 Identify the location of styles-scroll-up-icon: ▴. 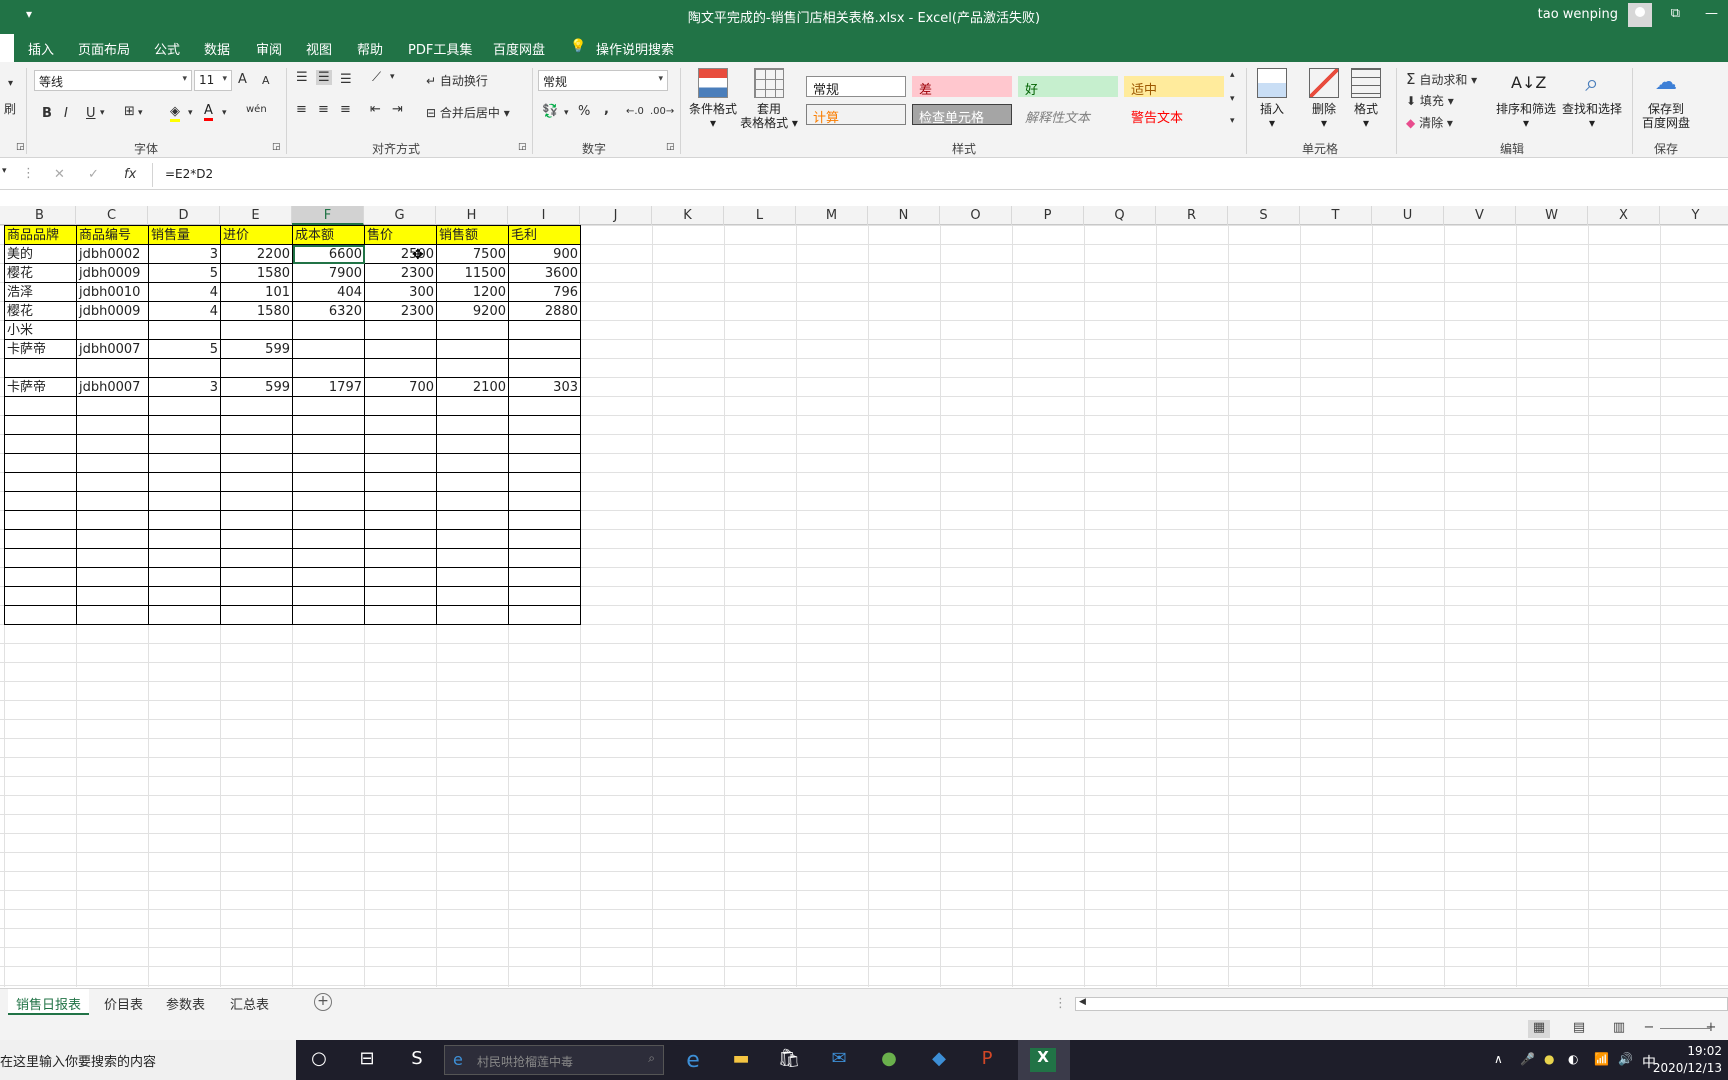
(1232, 75).